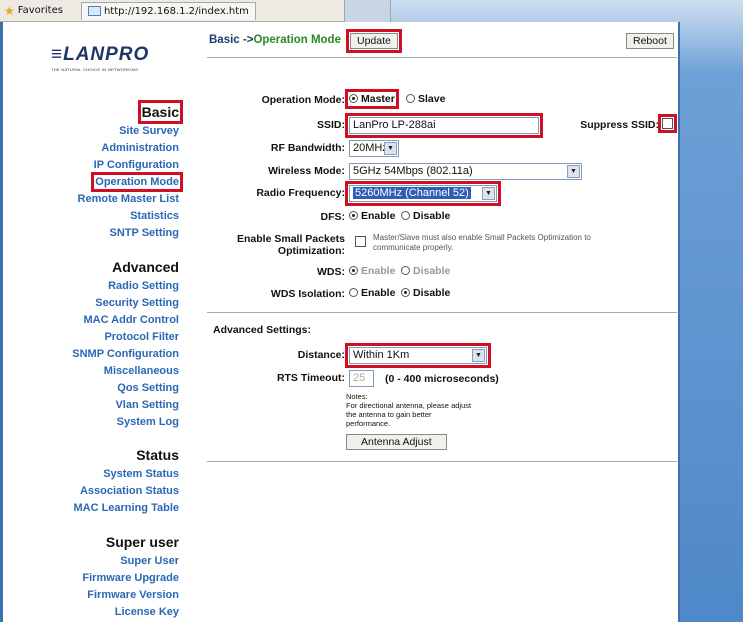 Image resolution: width=743 pixels, height=622 pixels. I want to click on wds-isolation-disable-radio: Disable, so click(425, 293).